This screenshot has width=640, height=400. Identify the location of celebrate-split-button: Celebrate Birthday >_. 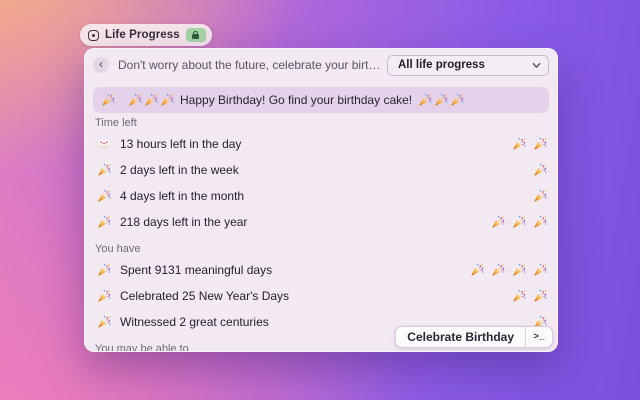
(474, 337).